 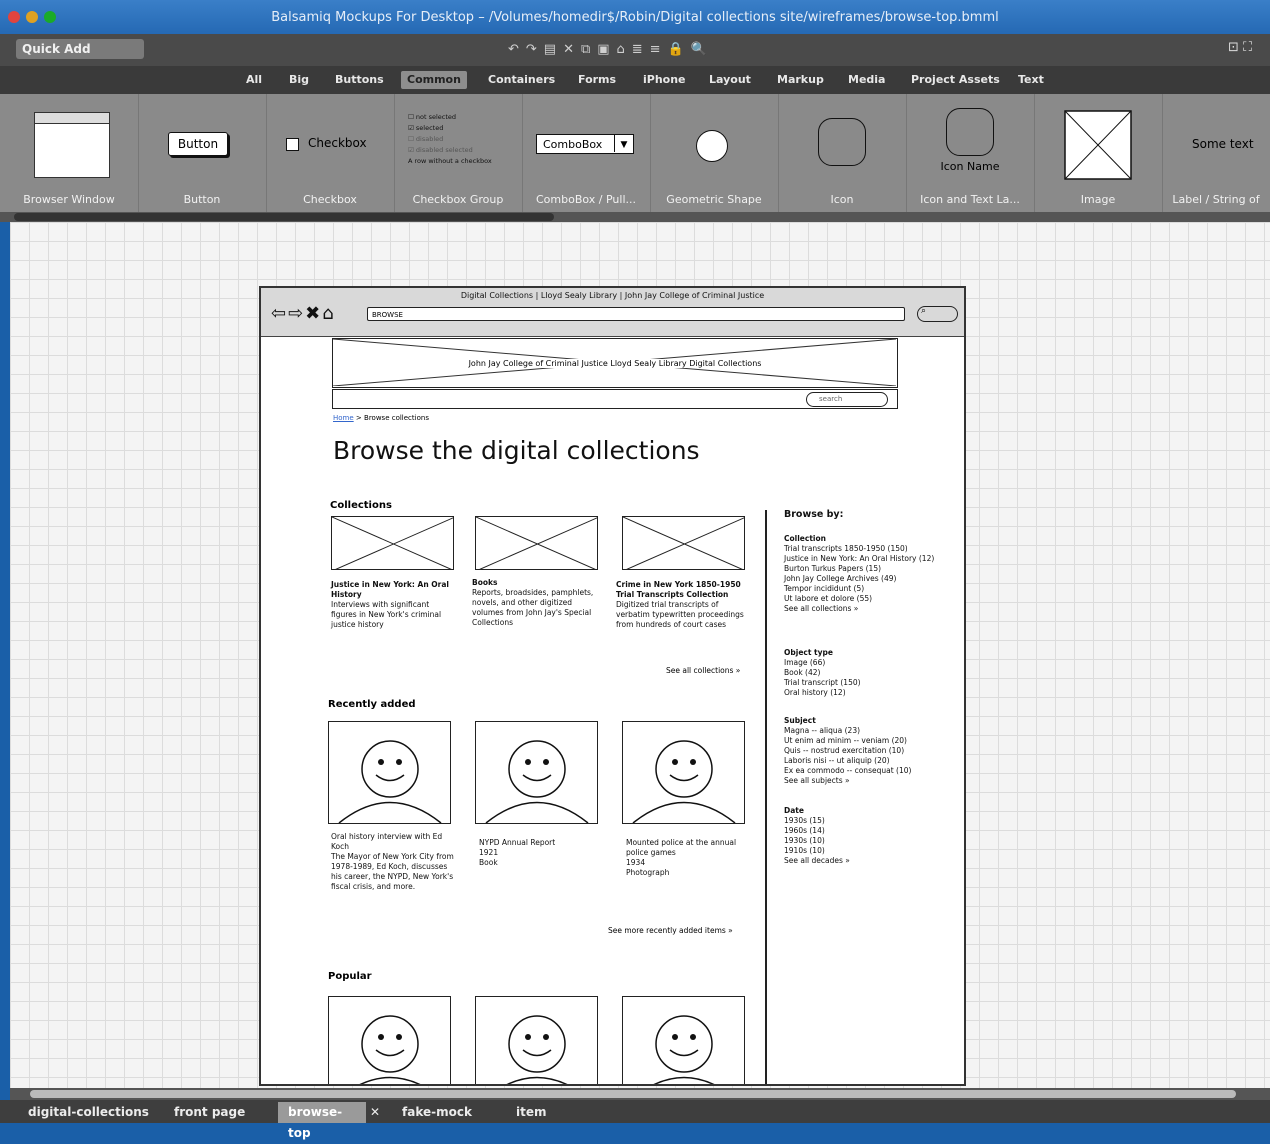 What do you see at coordinates (1098, 145) in the screenshot?
I see `image-placeholder-icon` at bounding box center [1098, 145].